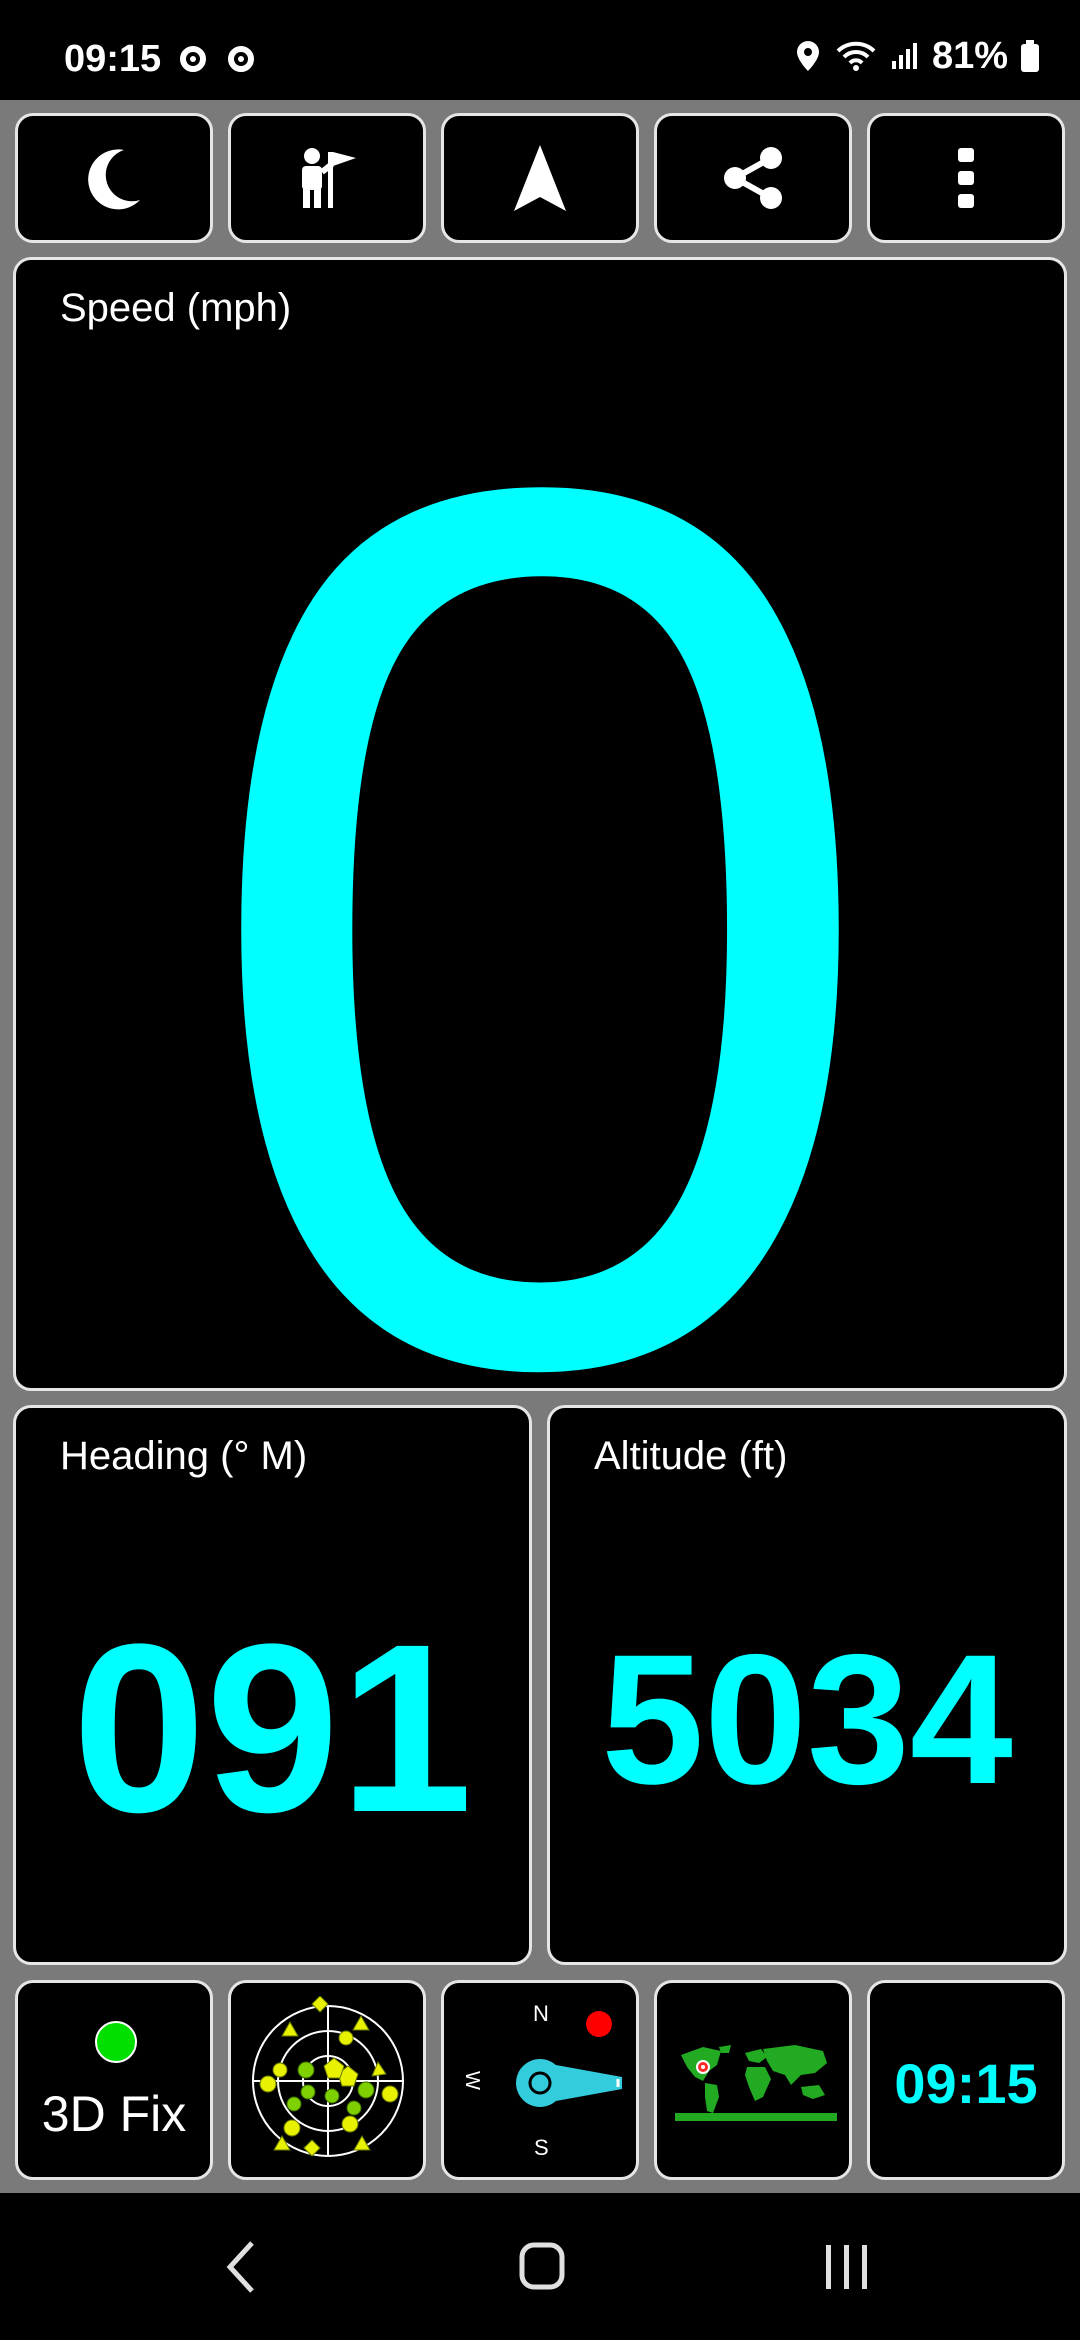 The image size is (1080, 2340). I want to click on recent-apps-icon, so click(847, 2267).